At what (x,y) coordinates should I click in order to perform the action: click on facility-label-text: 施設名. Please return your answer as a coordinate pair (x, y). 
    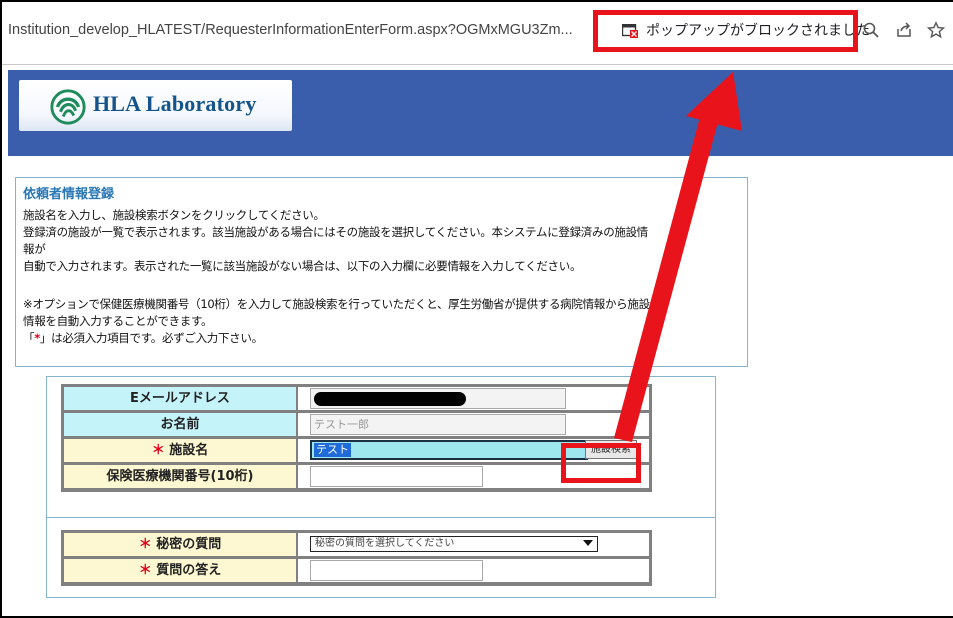
    Looking at the image, I should click on (189, 450).